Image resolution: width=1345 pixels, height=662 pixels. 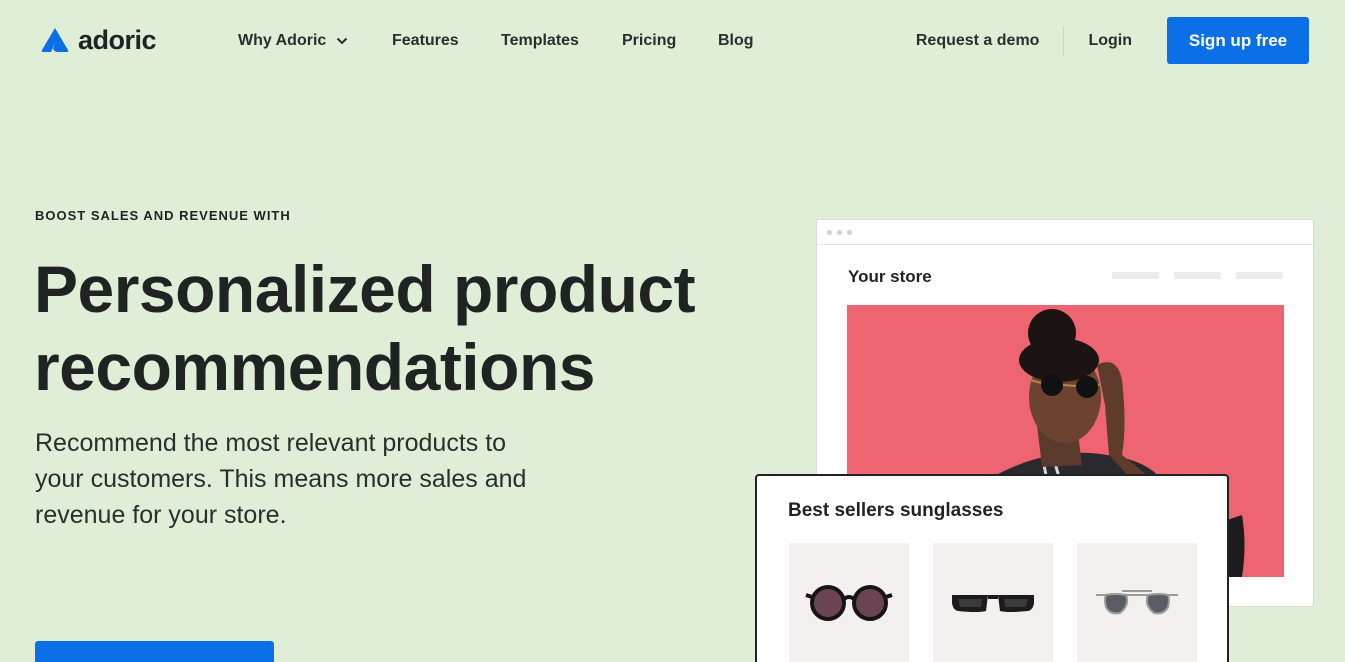 What do you see at coordinates (55, 40) in the screenshot?
I see `adoric-logo-icon` at bounding box center [55, 40].